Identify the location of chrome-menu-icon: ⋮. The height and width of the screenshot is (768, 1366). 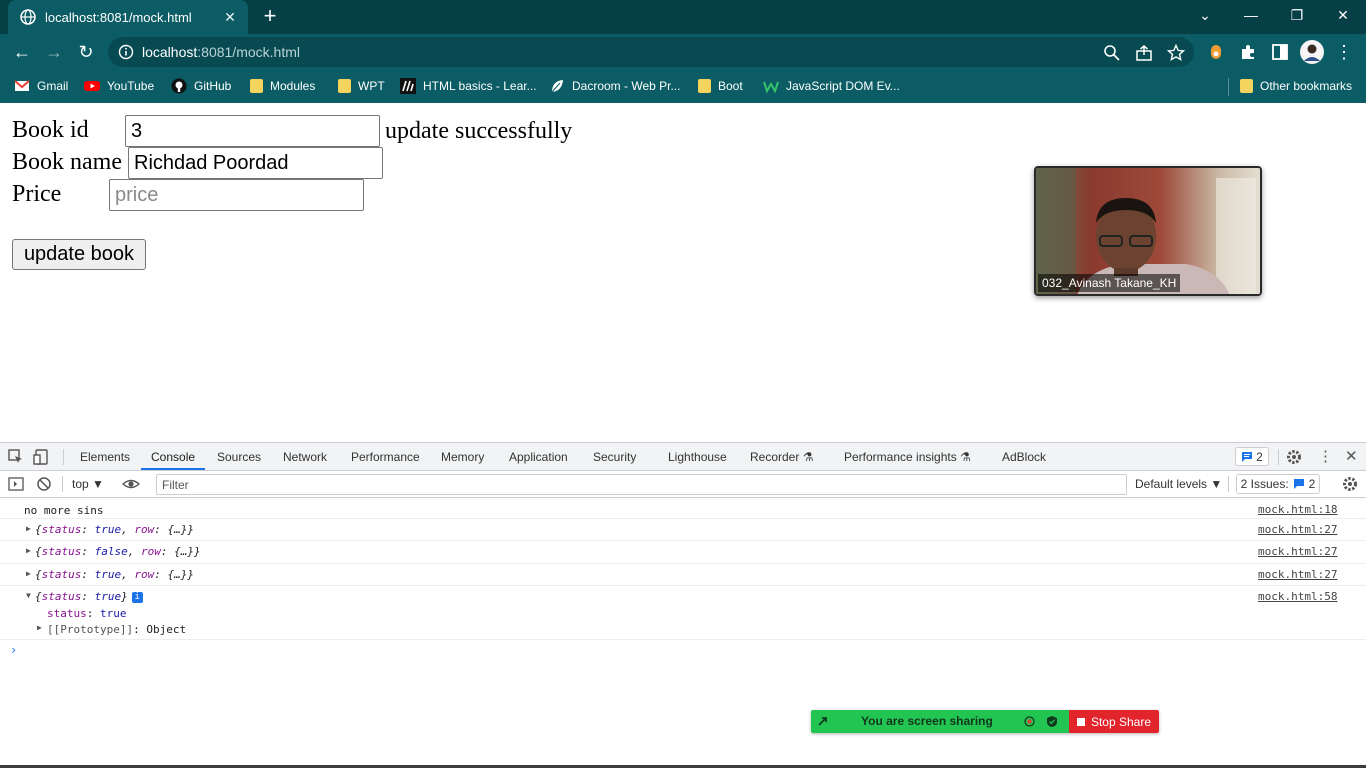
(1344, 52).